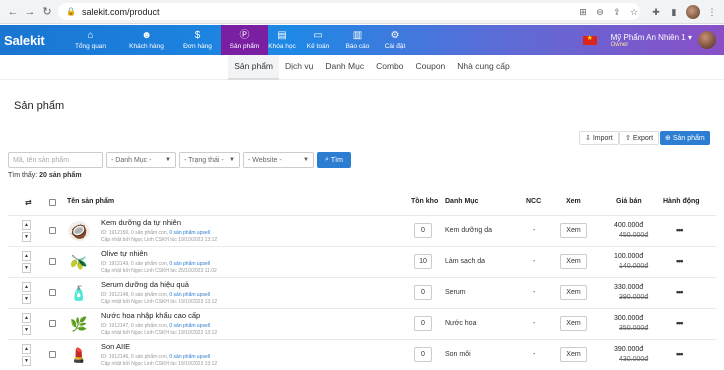 This screenshot has width=724, height=370. What do you see at coordinates (318, 35) in the screenshot?
I see `card-icon: ▭` at bounding box center [318, 35].